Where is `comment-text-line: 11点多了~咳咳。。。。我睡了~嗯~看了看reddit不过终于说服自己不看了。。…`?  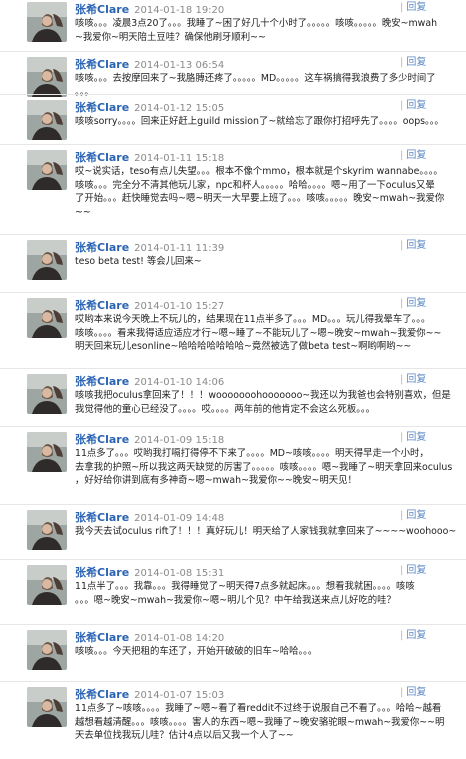 comment-text-line: 11点多了~咳咳。。。。我睡了~嗯~看了看reddit不过终于说服自己不看了。。… is located at coordinates (258, 708).